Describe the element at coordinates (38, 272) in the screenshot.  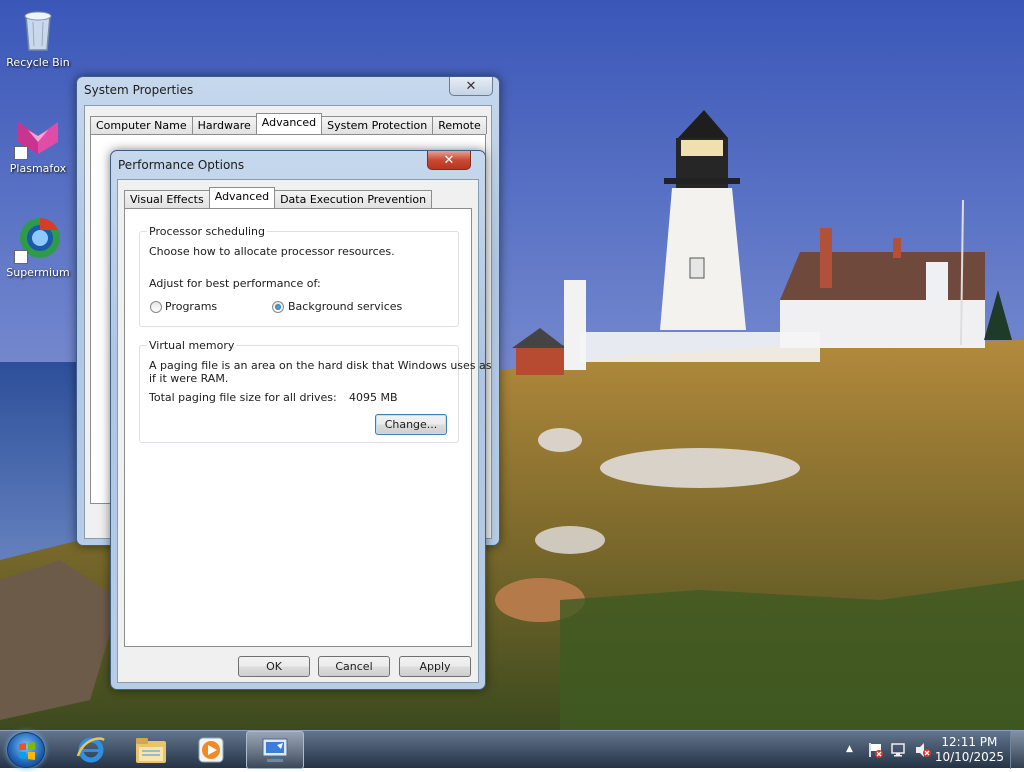
I see `desktop-icon-label: Supermium` at that location.